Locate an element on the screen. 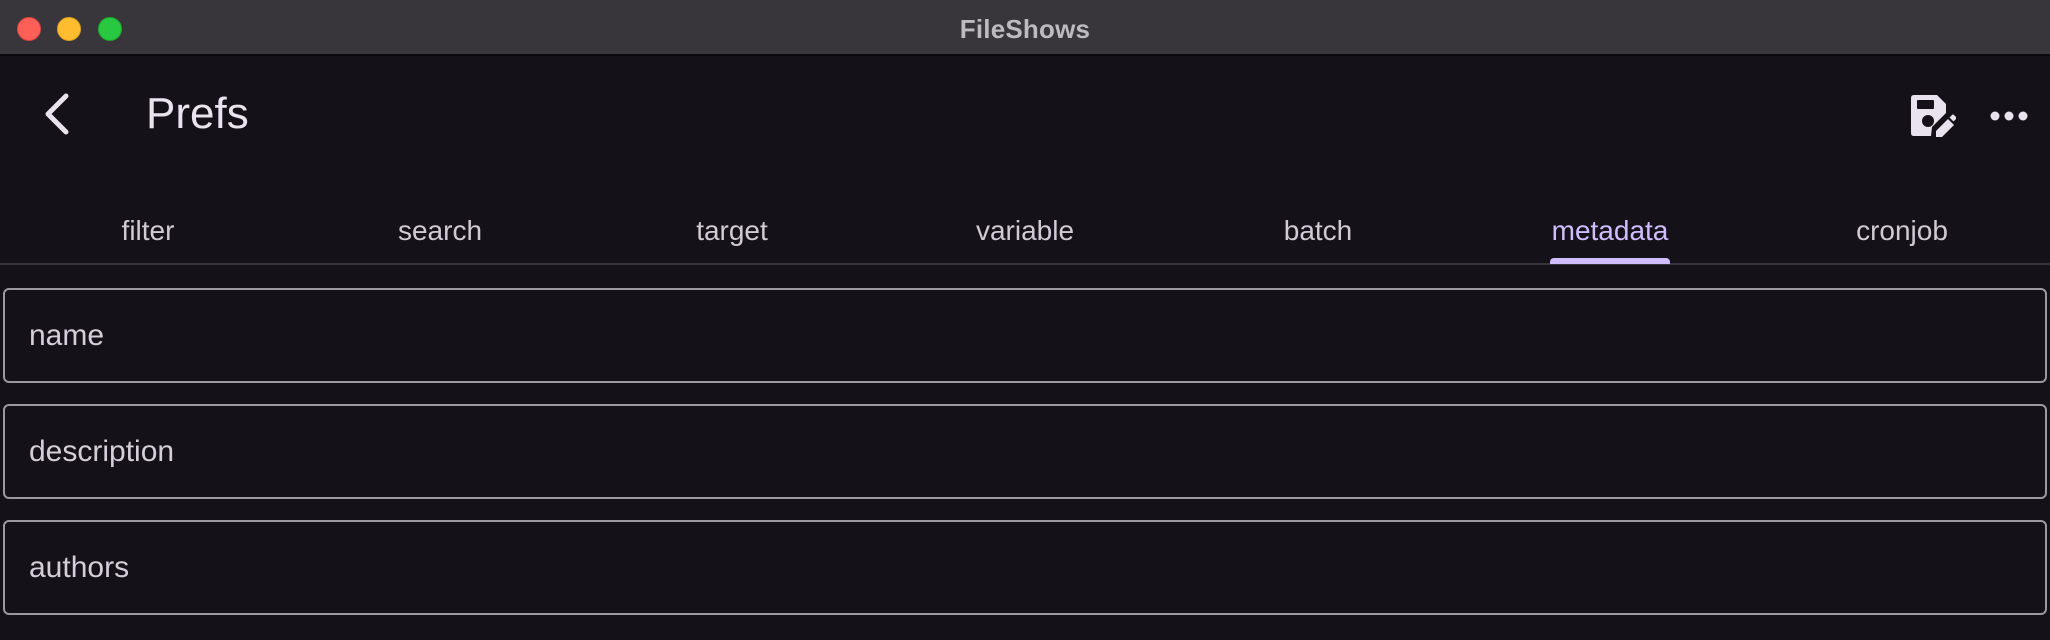 This screenshot has height=640, width=2050. tab-label: search is located at coordinates (440, 230).